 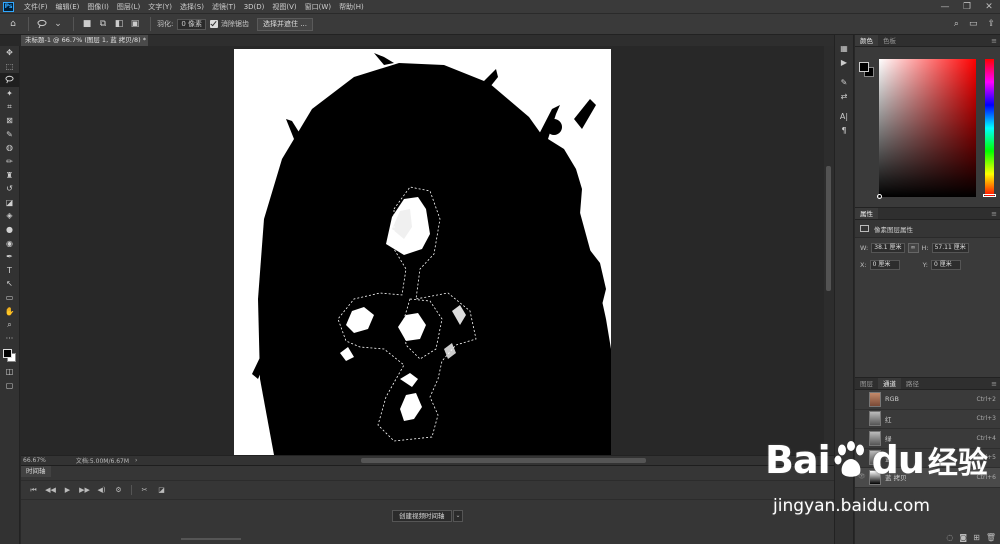 I want to click on add-selection-icon: ⧉, so click(x=103, y=24).